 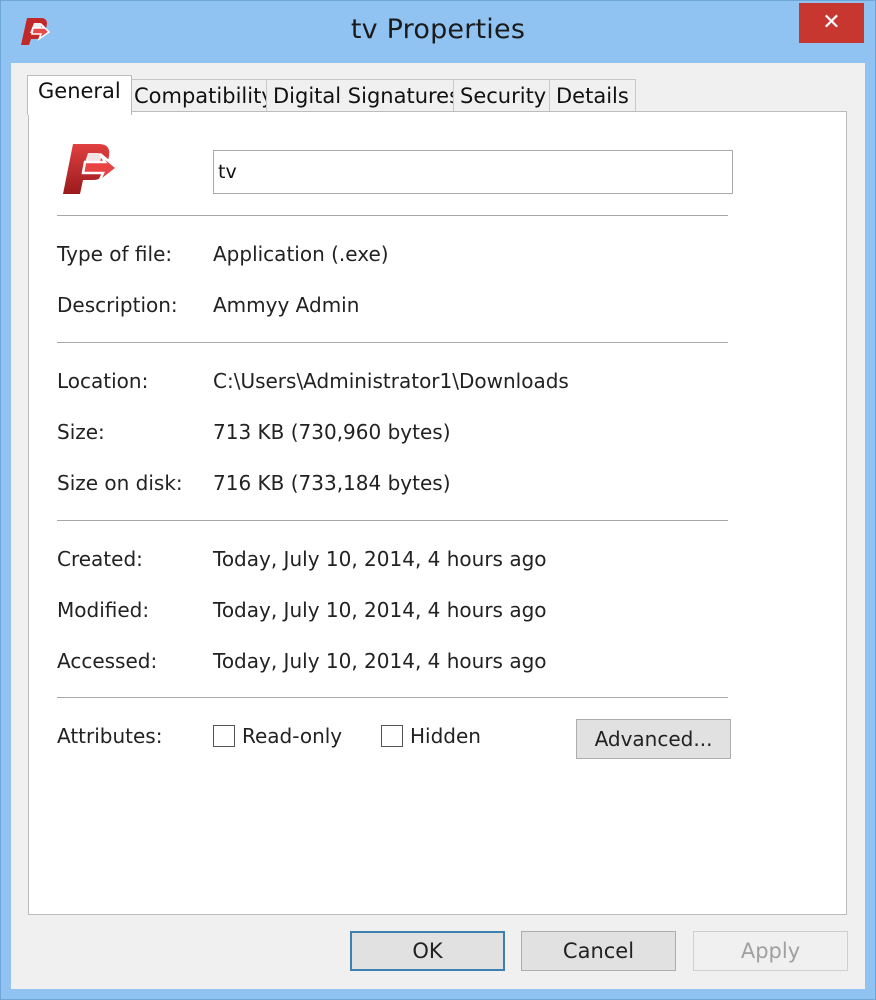 I want to click on file-name-input, so click(x=473, y=172).